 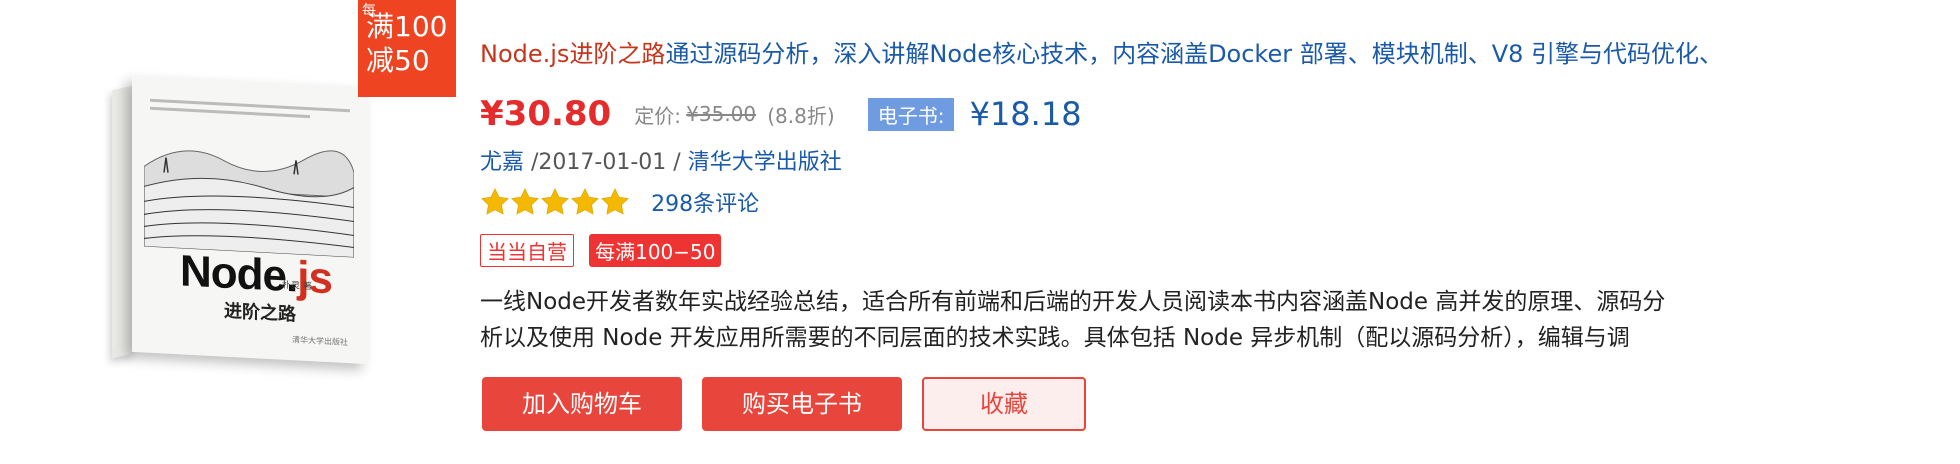 I want to click on book-cover: Node.js 朴灵 著 进阶之路 清华大学出版社, so click(x=250, y=220).